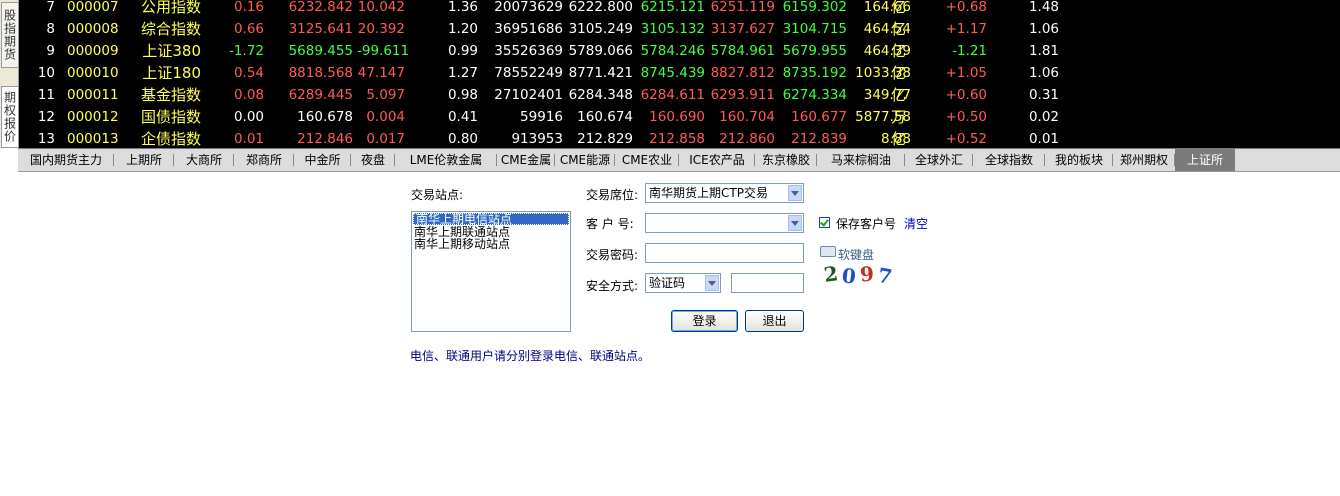 Image resolution: width=1340 pixels, height=496 pixels. Describe the element at coordinates (1144, 160) in the screenshot. I see `market-tab: 郑州期权` at that location.